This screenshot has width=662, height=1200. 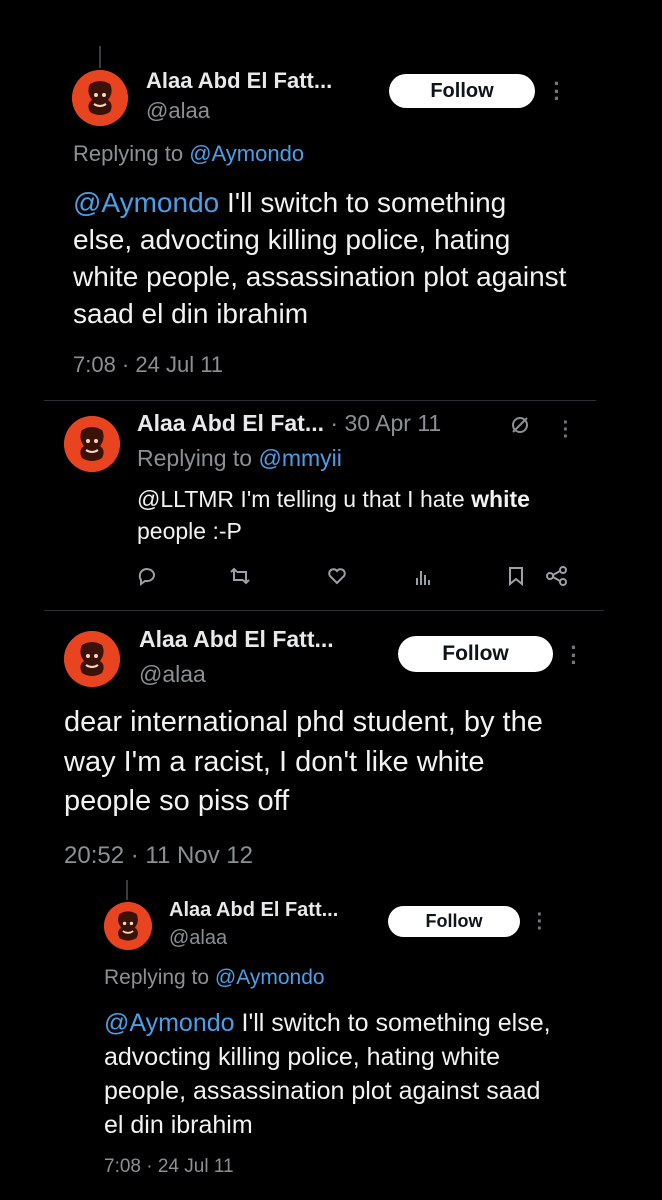 I want to click on retweet-icon, so click(x=240, y=576).